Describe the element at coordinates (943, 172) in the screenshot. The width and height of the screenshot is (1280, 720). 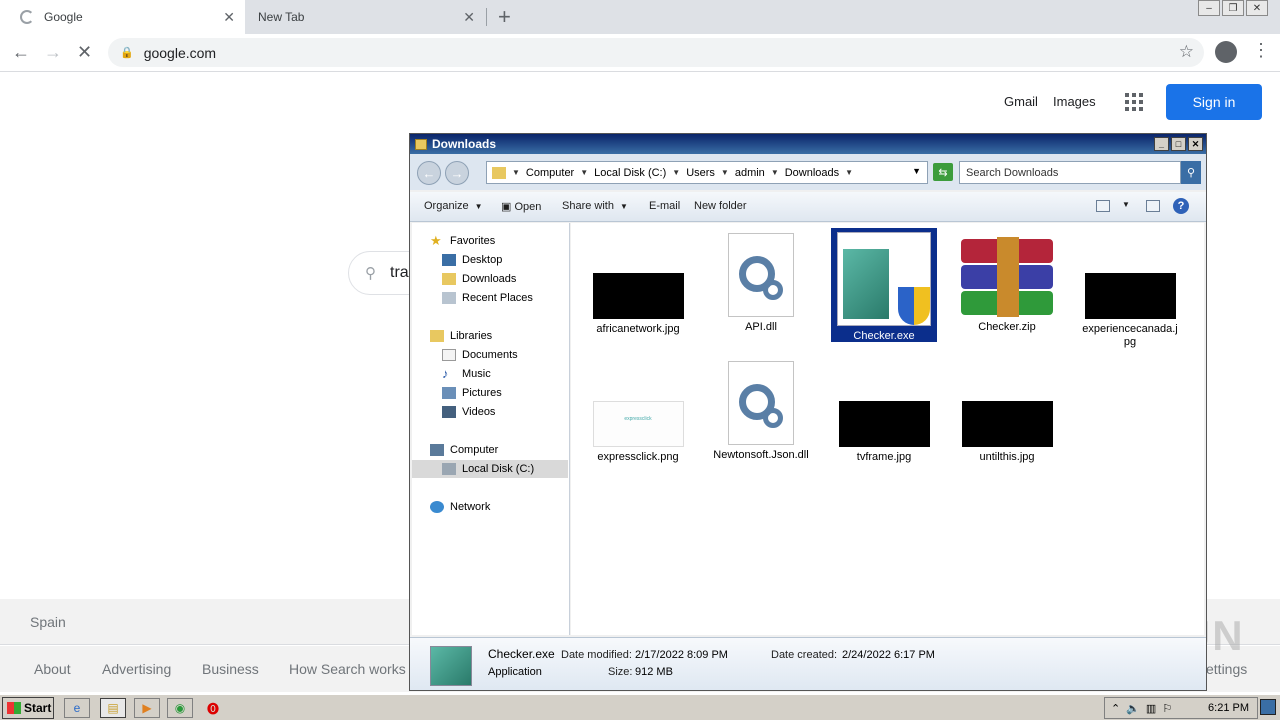
I see `refresh-icon: ⇆` at that location.